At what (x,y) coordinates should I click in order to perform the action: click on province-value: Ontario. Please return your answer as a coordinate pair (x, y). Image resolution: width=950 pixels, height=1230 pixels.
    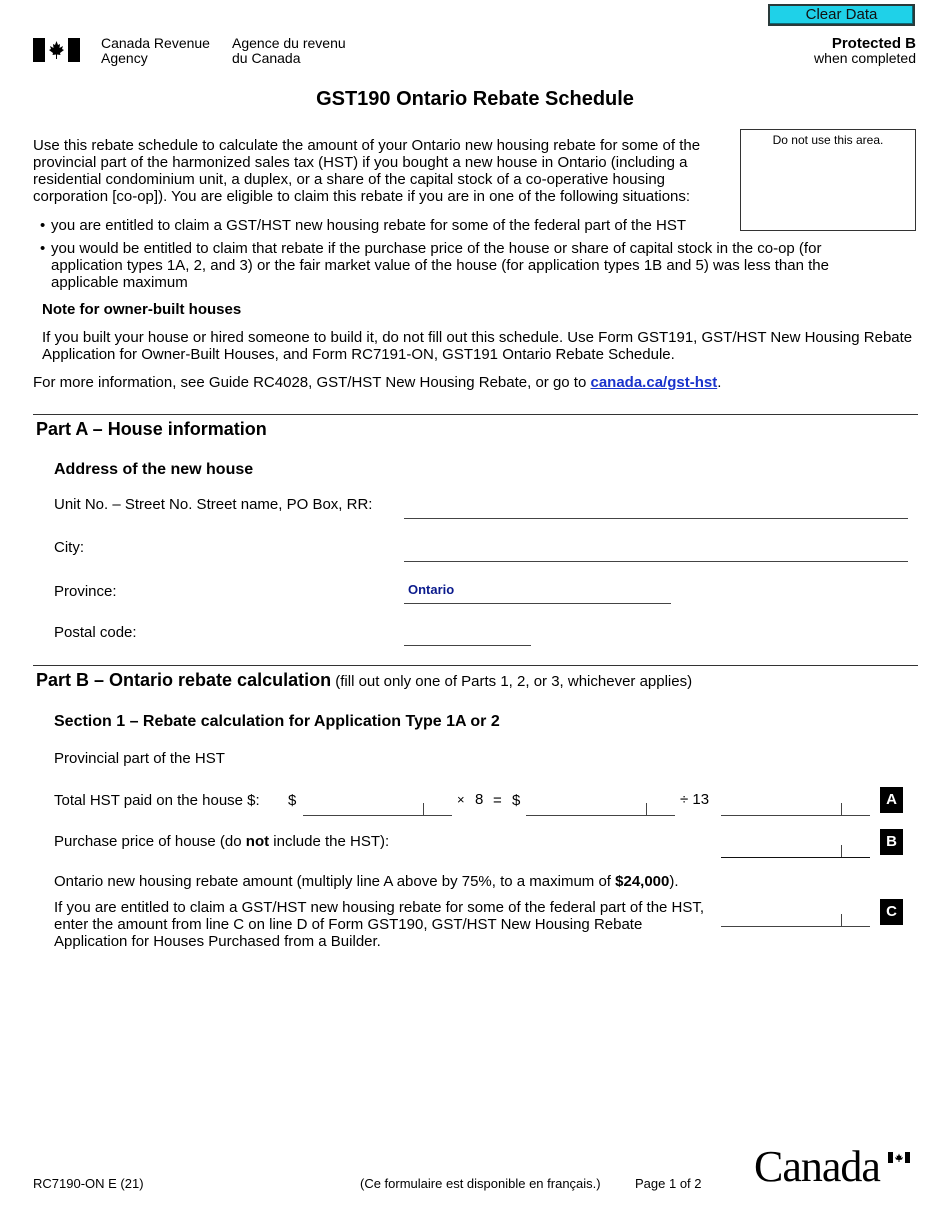
    Looking at the image, I should click on (431, 589).